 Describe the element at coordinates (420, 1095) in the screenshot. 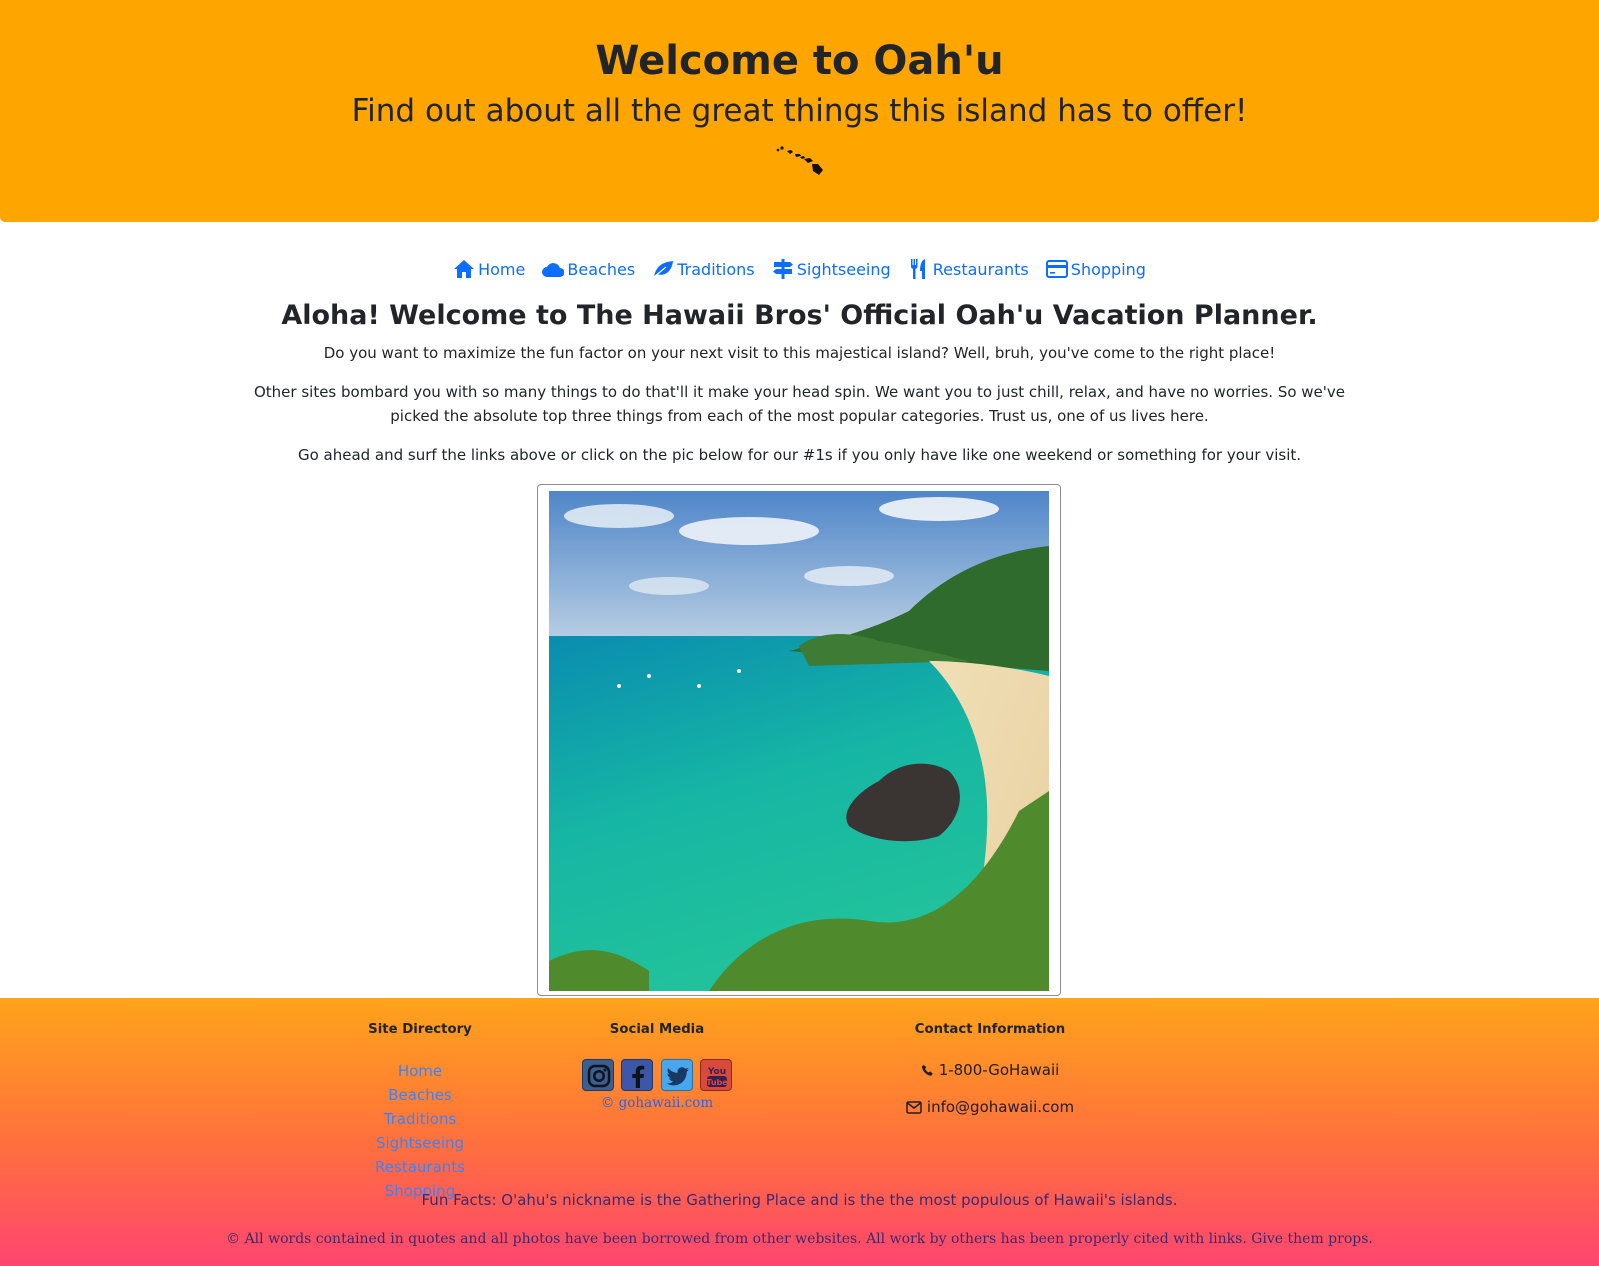

I see `directory-link-beaches: Beaches` at that location.